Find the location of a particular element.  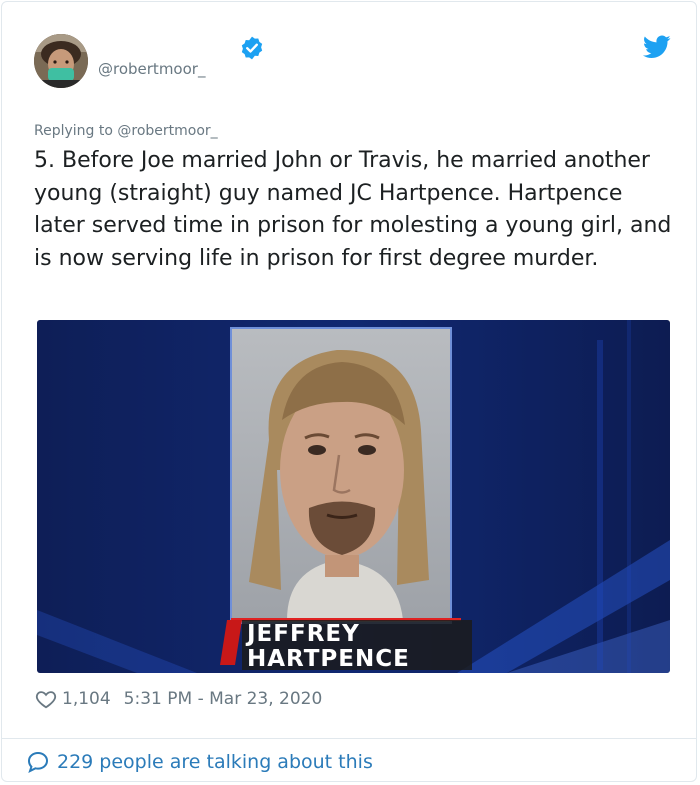

avatar is located at coordinates (61, 61).